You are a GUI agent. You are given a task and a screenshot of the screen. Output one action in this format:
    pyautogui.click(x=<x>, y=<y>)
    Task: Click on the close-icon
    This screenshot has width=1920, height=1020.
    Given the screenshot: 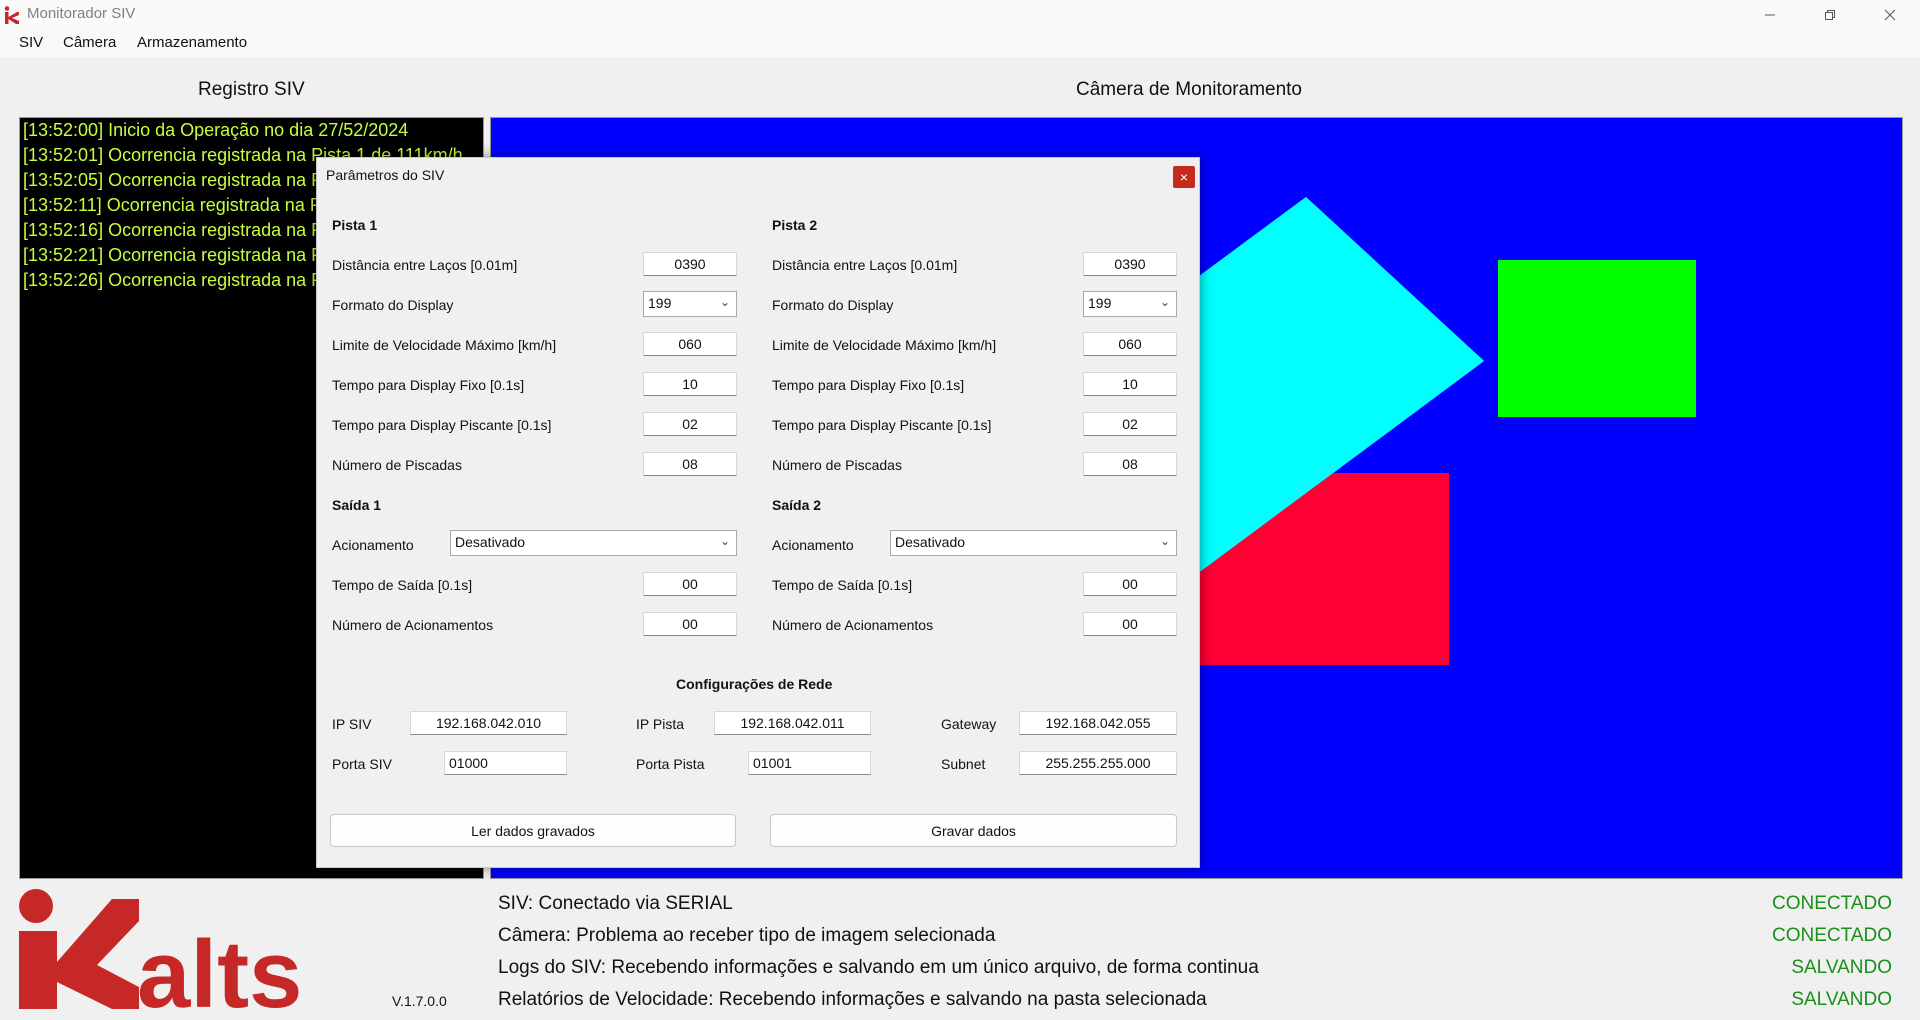 What is the action you would take?
    pyautogui.click(x=1890, y=14)
    